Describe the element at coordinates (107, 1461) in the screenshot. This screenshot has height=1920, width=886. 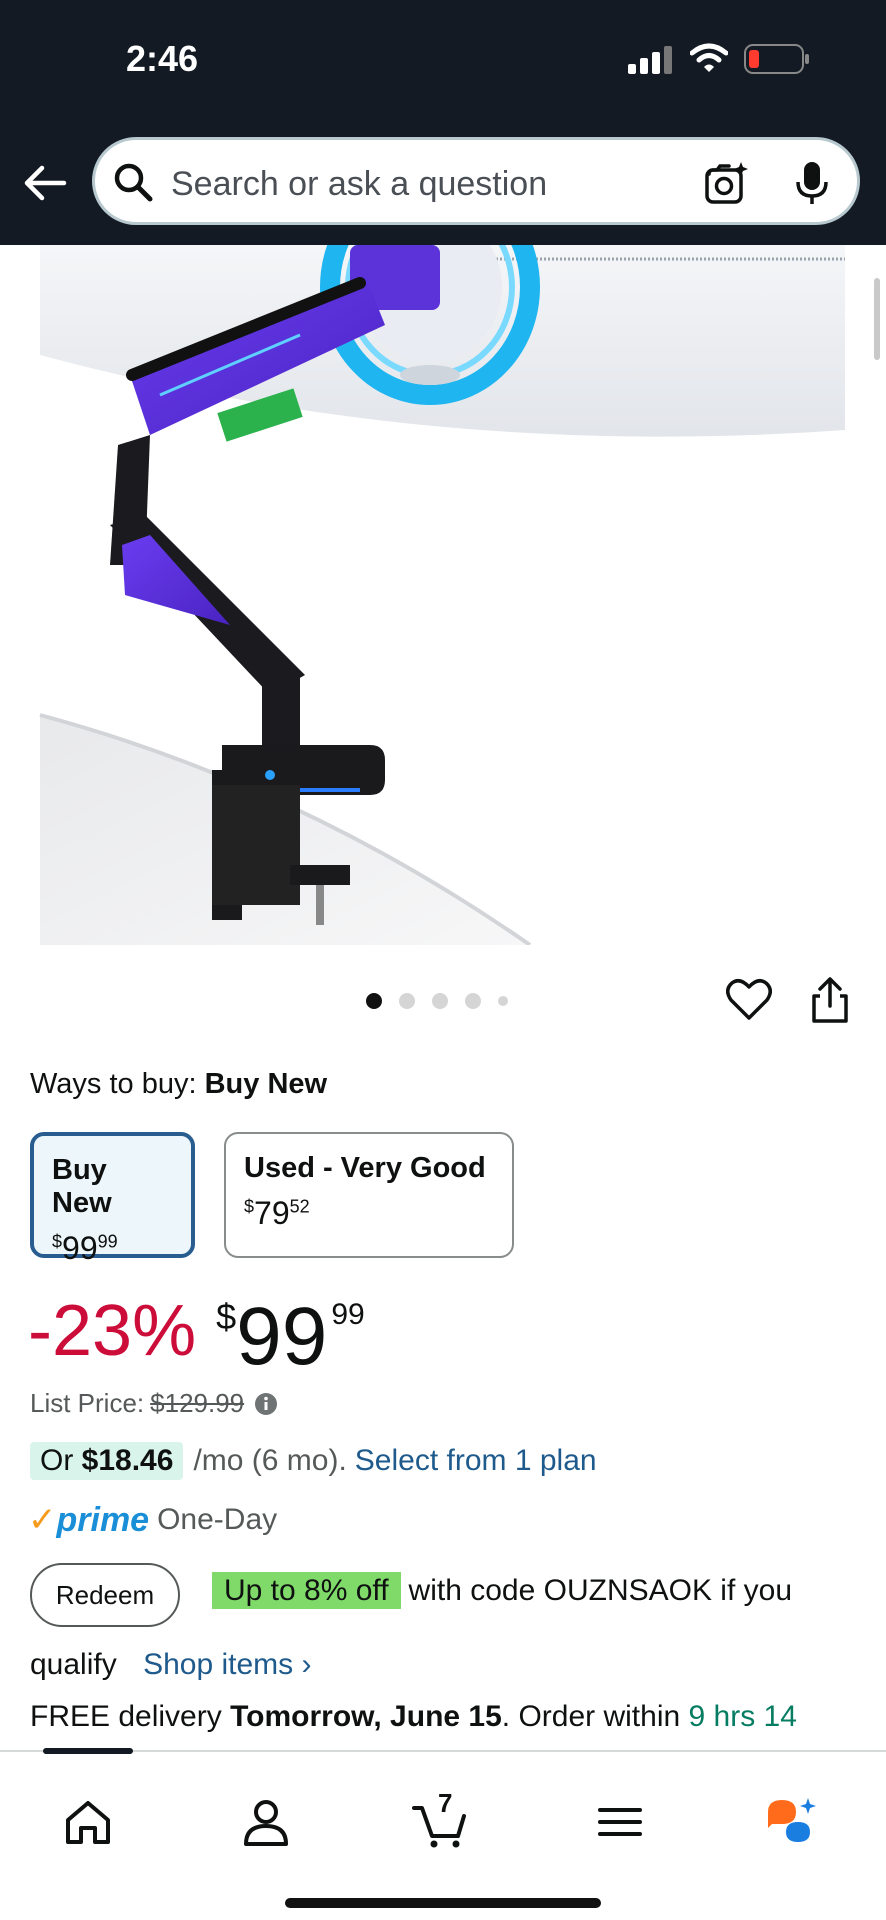
I see `monthly-chip: Or $18.46` at that location.